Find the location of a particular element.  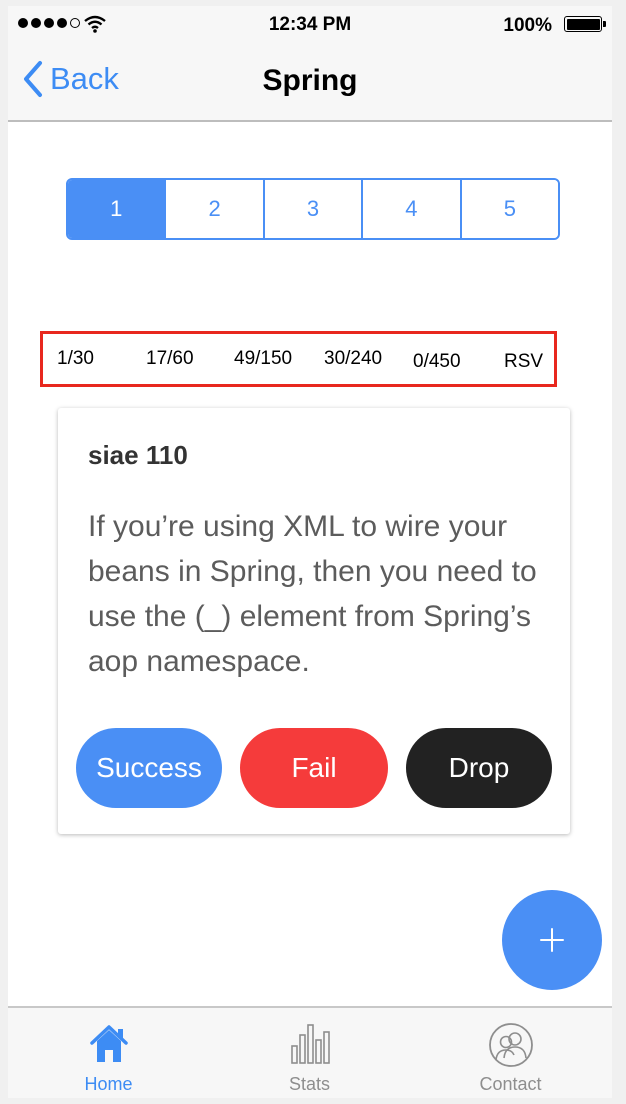

page-button-2: 2 is located at coordinates (213, 209).